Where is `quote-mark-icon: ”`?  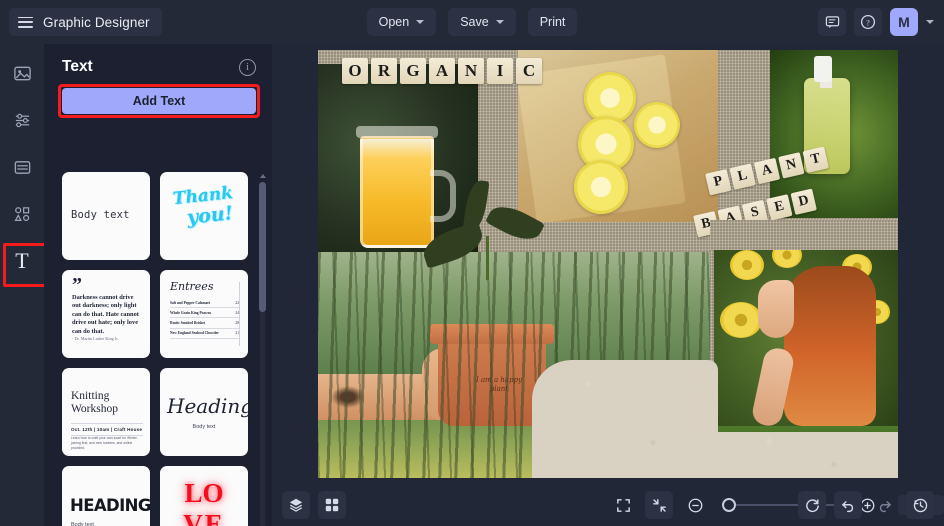
quote-mark-icon: ” is located at coordinates (77, 285).